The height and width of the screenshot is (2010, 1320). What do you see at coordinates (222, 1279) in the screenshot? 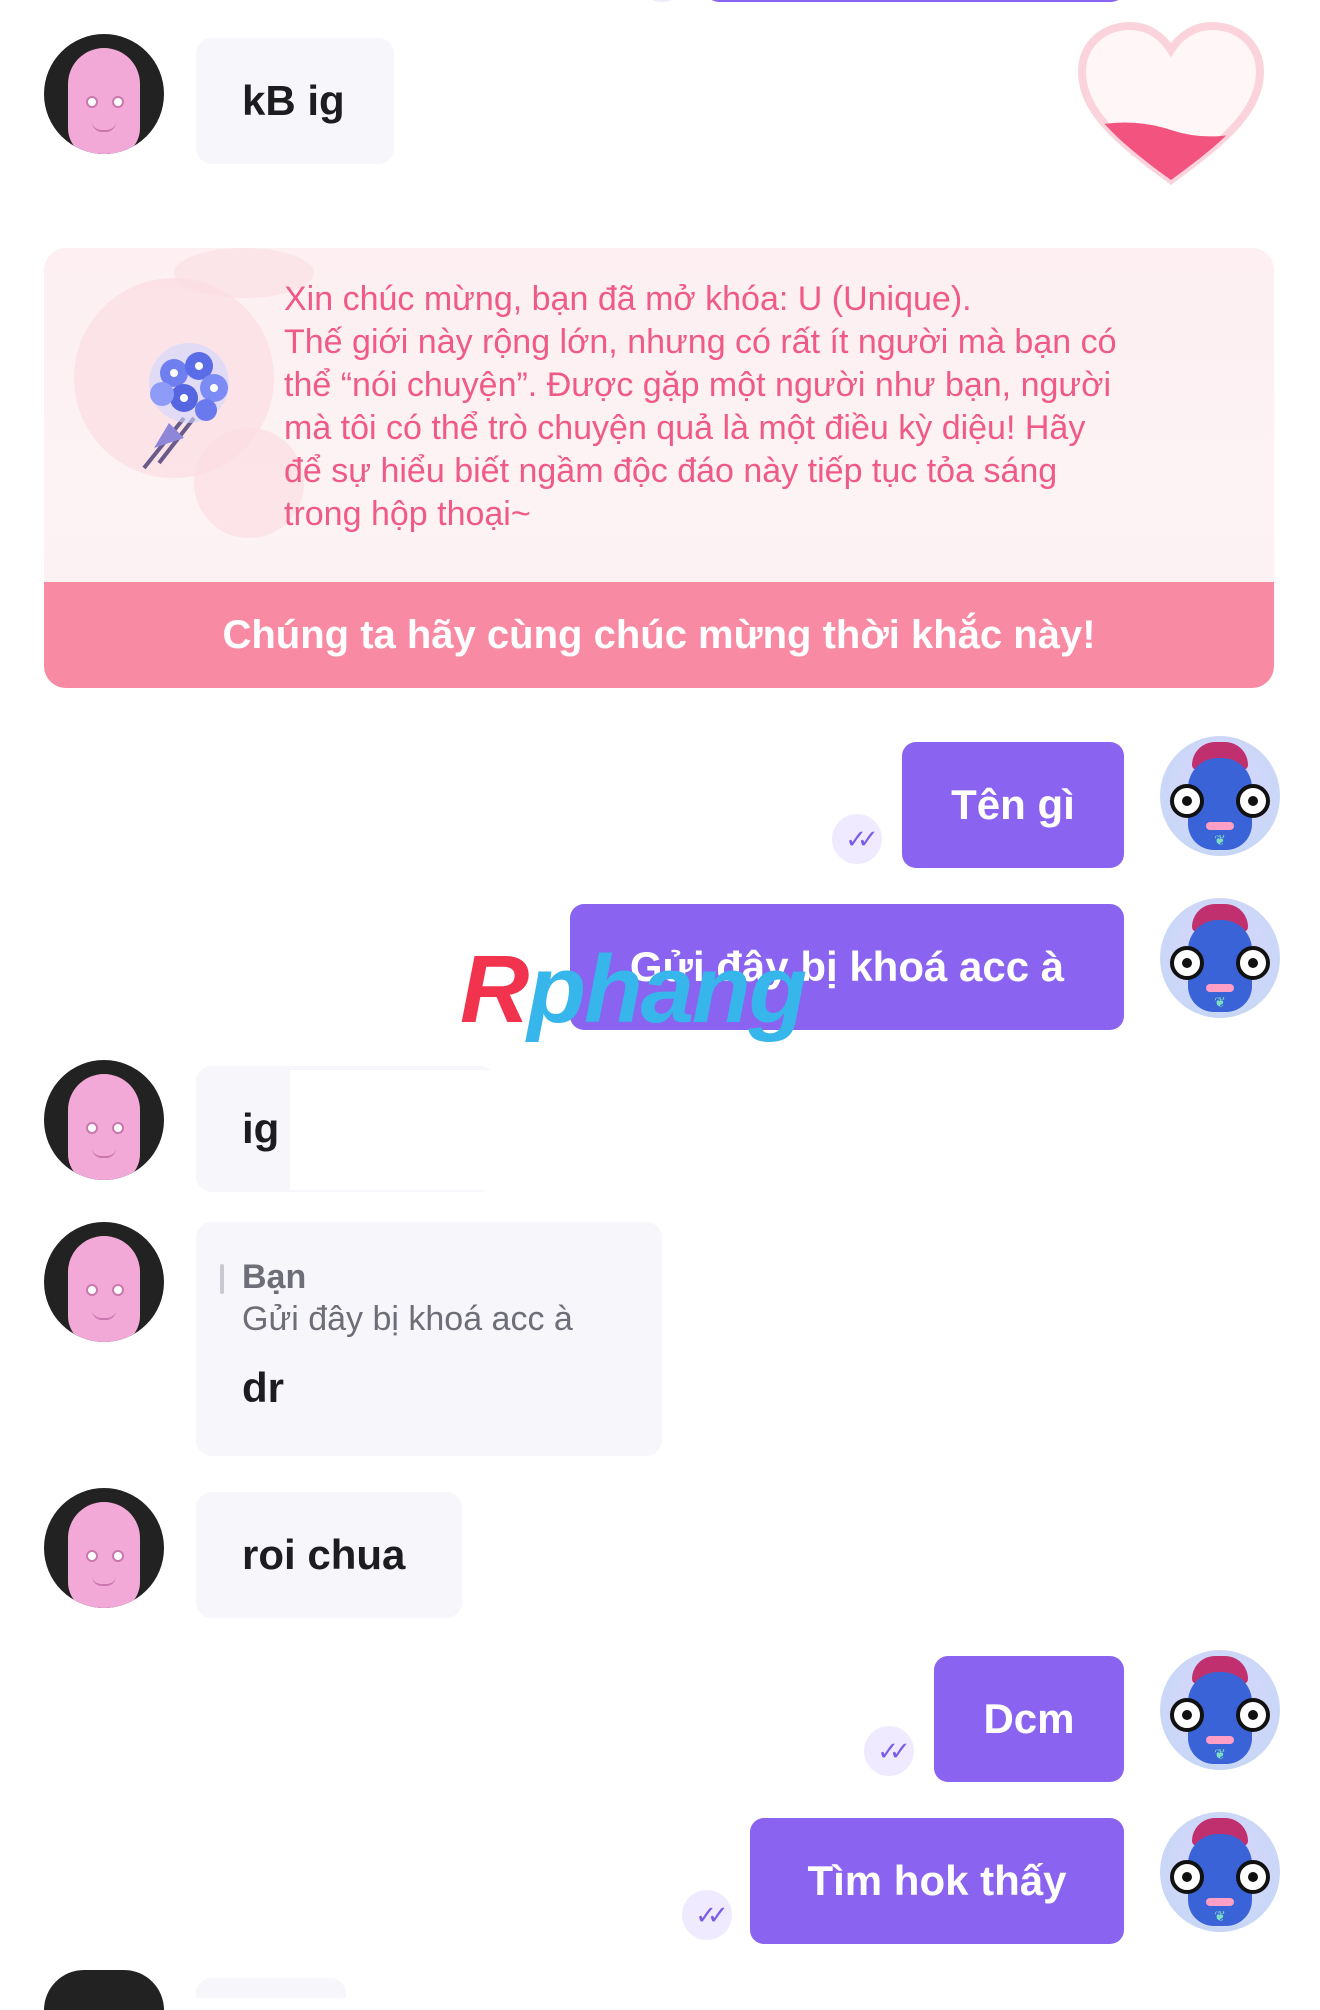
I see `quote-bar` at bounding box center [222, 1279].